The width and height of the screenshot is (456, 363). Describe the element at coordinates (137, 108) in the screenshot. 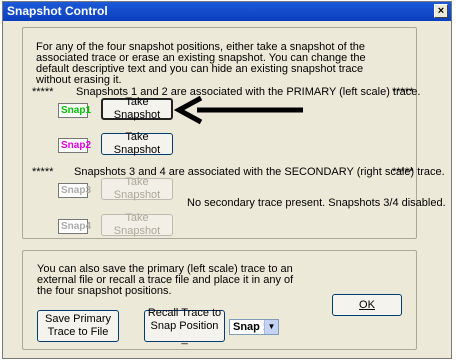

I see `snap1-take-snapshot-button: Take Snapshot` at that location.